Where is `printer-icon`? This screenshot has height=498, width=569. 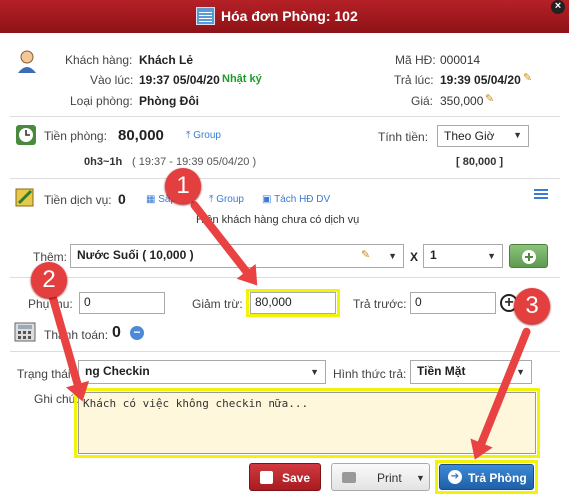
printer-icon is located at coordinates (349, 477).